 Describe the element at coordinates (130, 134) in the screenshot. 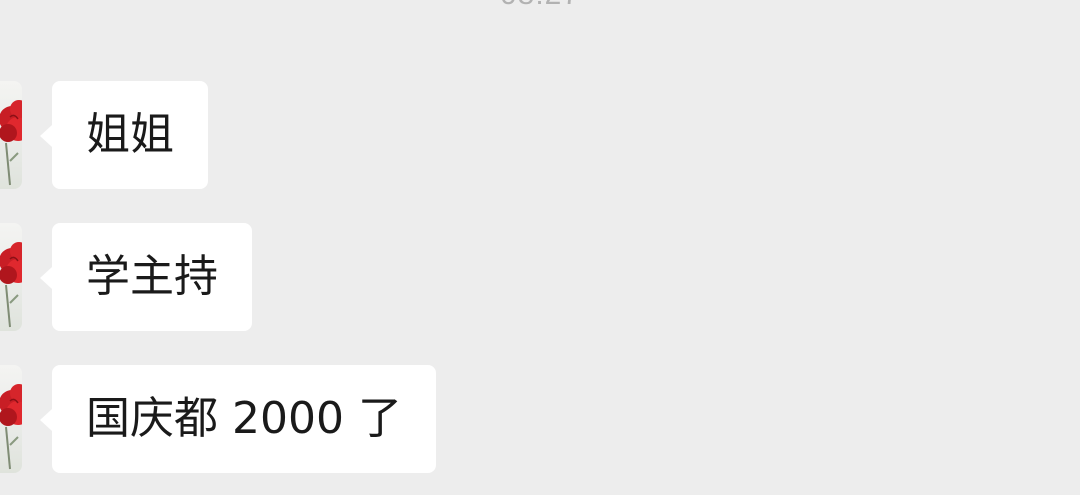

I see `message-text: 姐姐` at that location.